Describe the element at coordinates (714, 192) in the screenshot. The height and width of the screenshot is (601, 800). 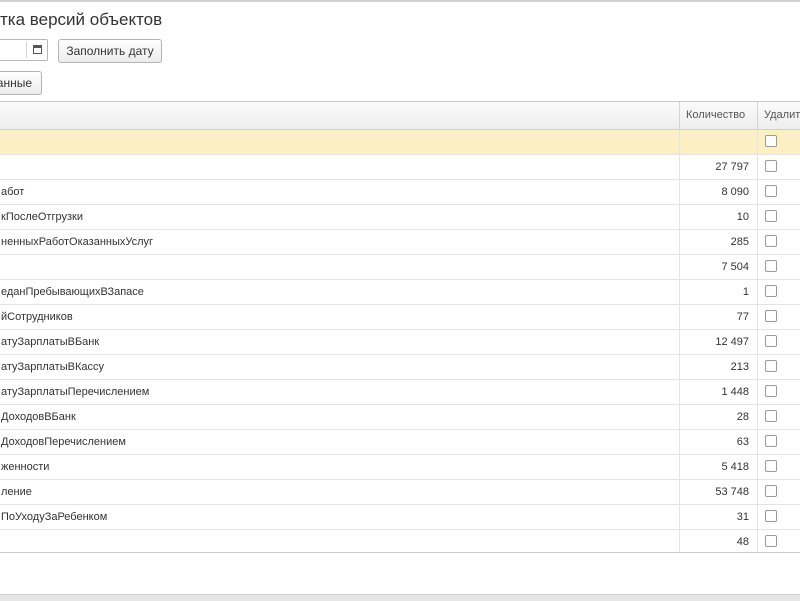
I see `row-quantity-cell: 8 090` at that location.